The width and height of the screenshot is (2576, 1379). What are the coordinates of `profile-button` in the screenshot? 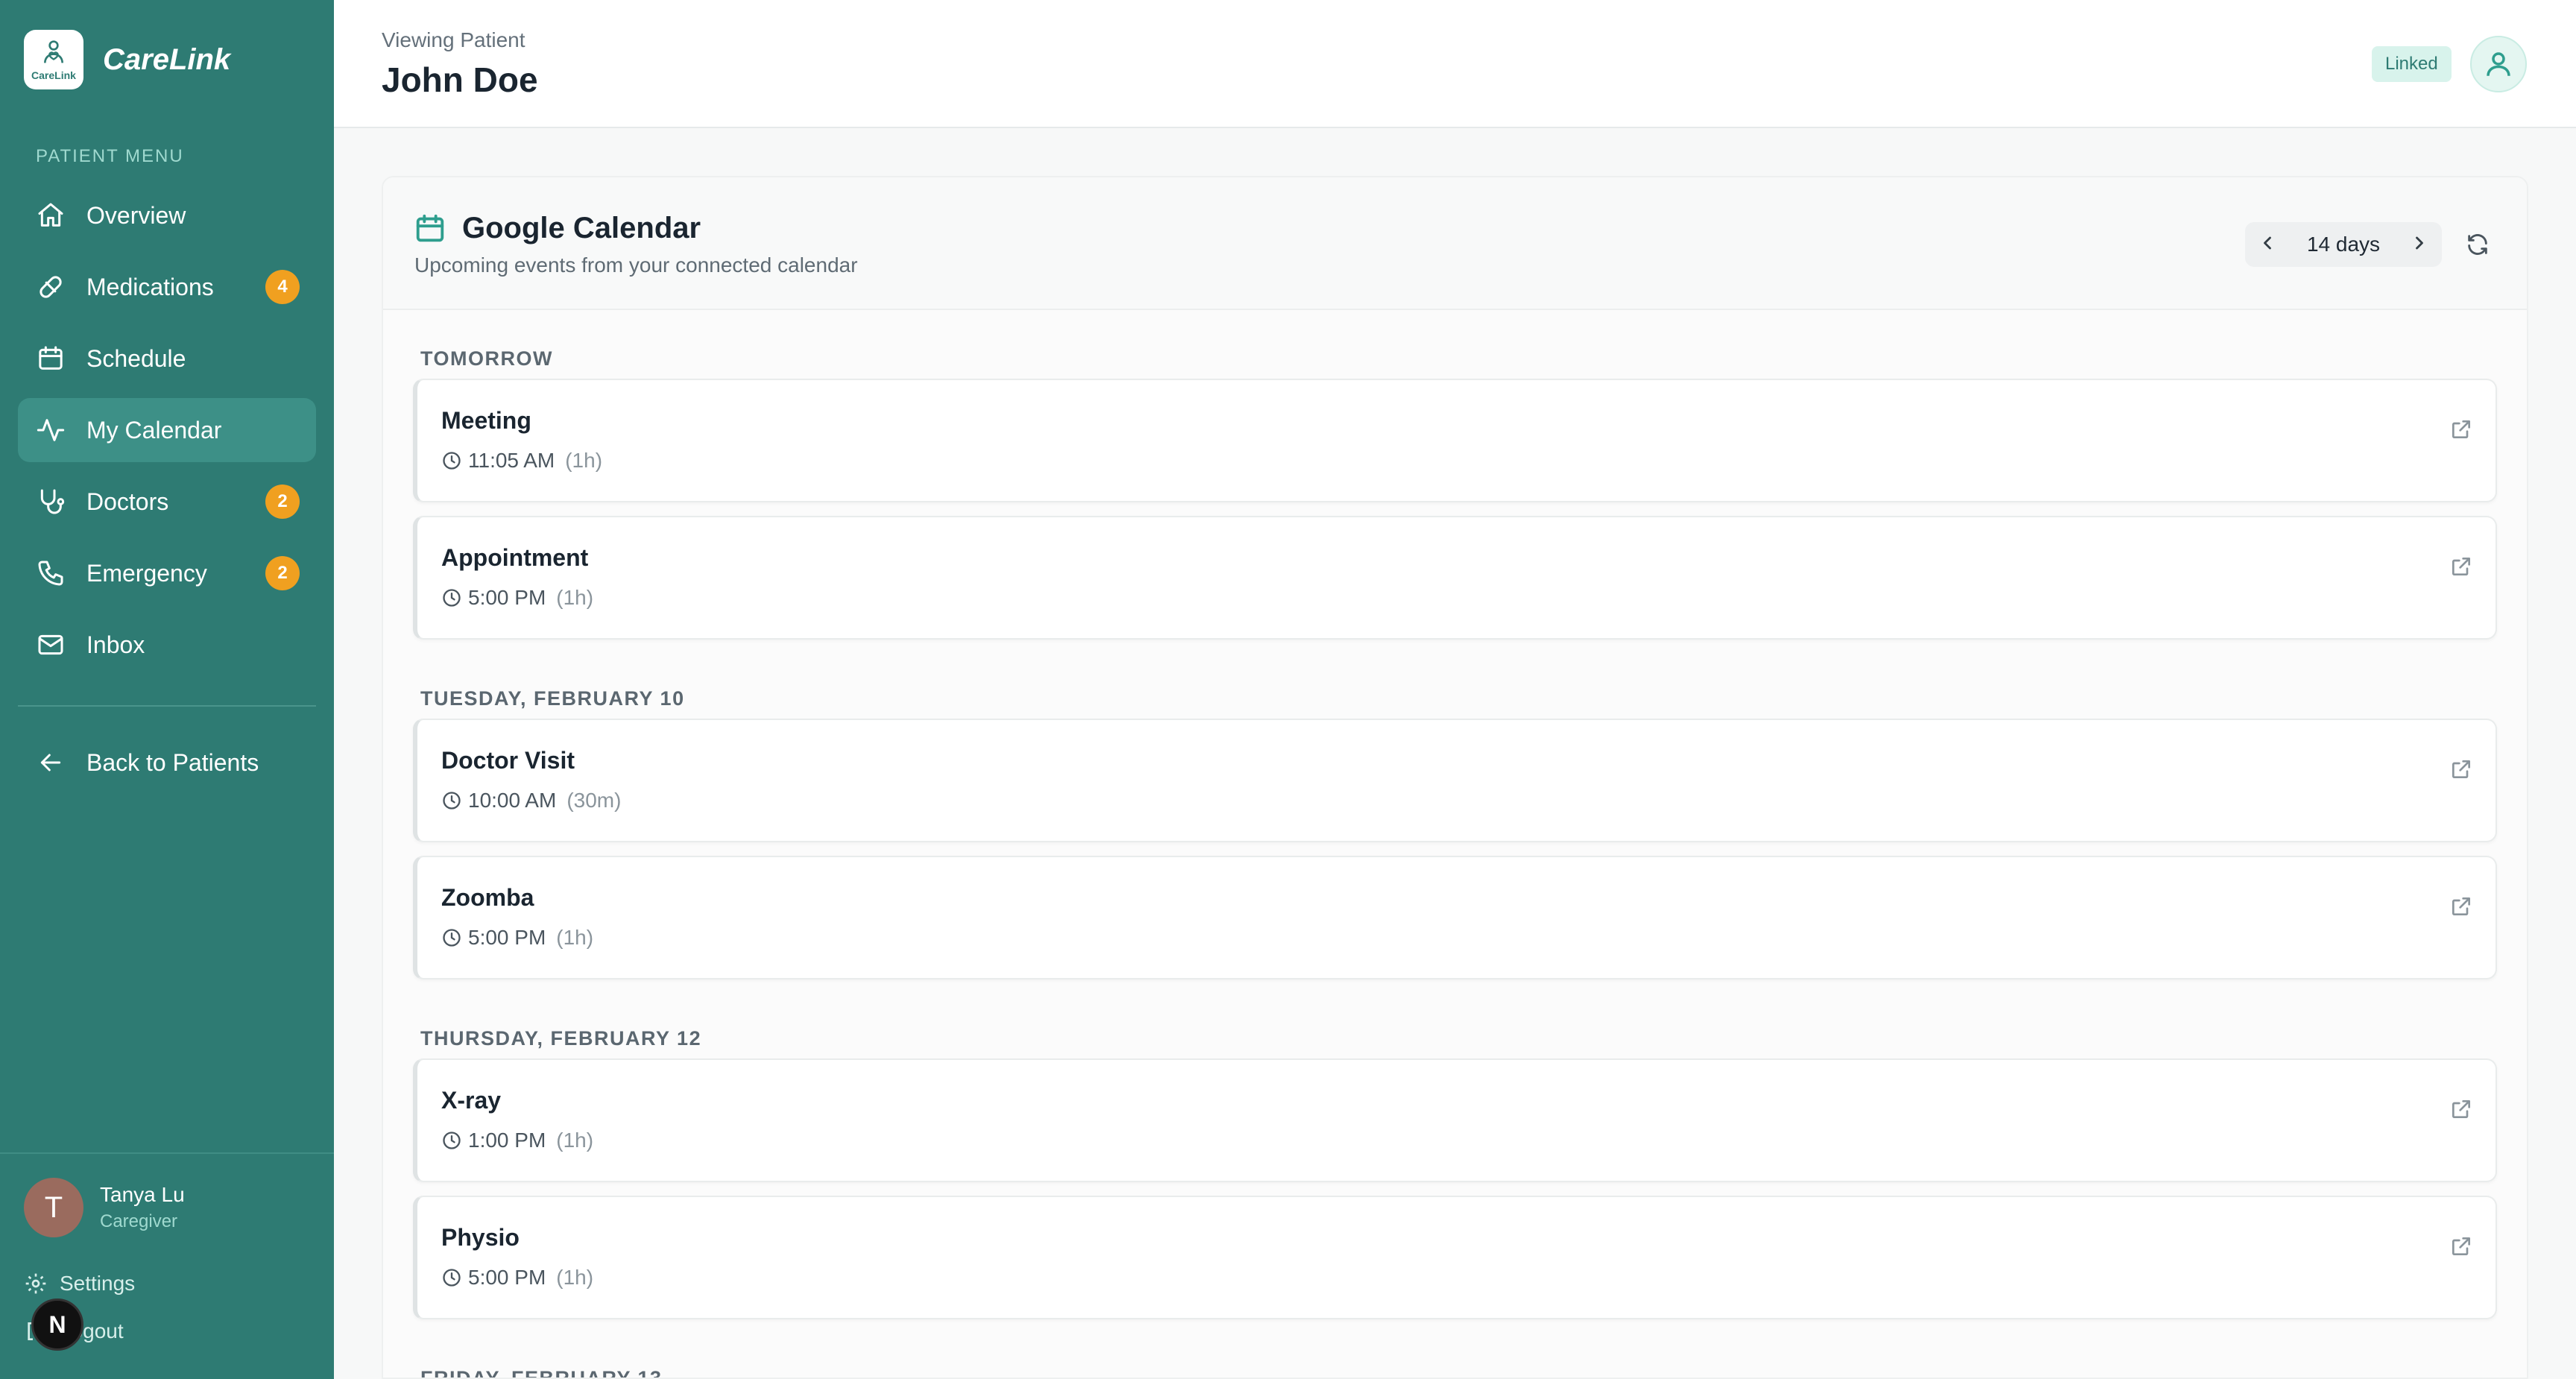 It's located at (2498, 64).